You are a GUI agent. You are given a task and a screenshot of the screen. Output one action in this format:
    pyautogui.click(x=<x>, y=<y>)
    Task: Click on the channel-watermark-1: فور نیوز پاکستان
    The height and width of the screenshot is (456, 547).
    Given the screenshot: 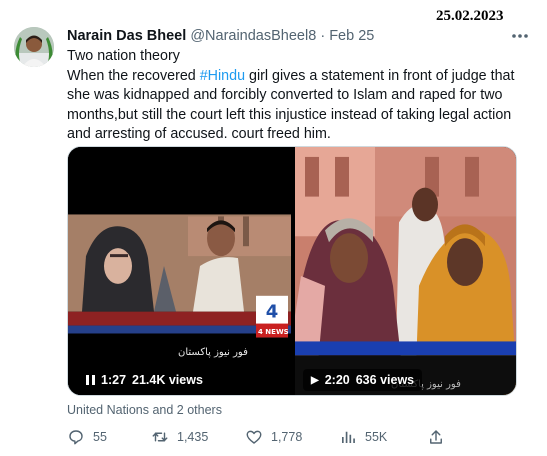 What is the action you would take?
    pyautogui.click(x=213, y=352)
    